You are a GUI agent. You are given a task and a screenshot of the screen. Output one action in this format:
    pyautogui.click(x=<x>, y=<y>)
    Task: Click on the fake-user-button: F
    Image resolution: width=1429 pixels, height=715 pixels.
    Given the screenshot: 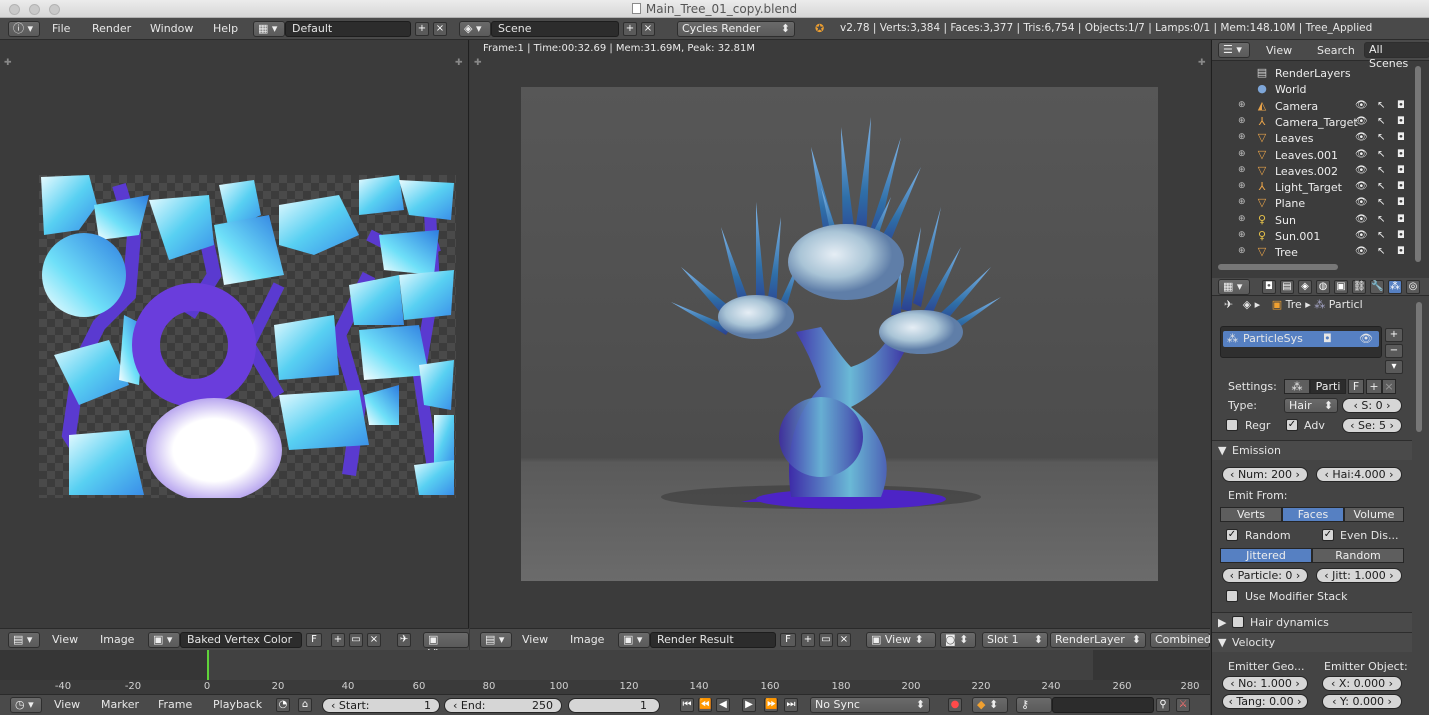 What is the action you would take?
    pyautogui.click(x=314, y=640)
    